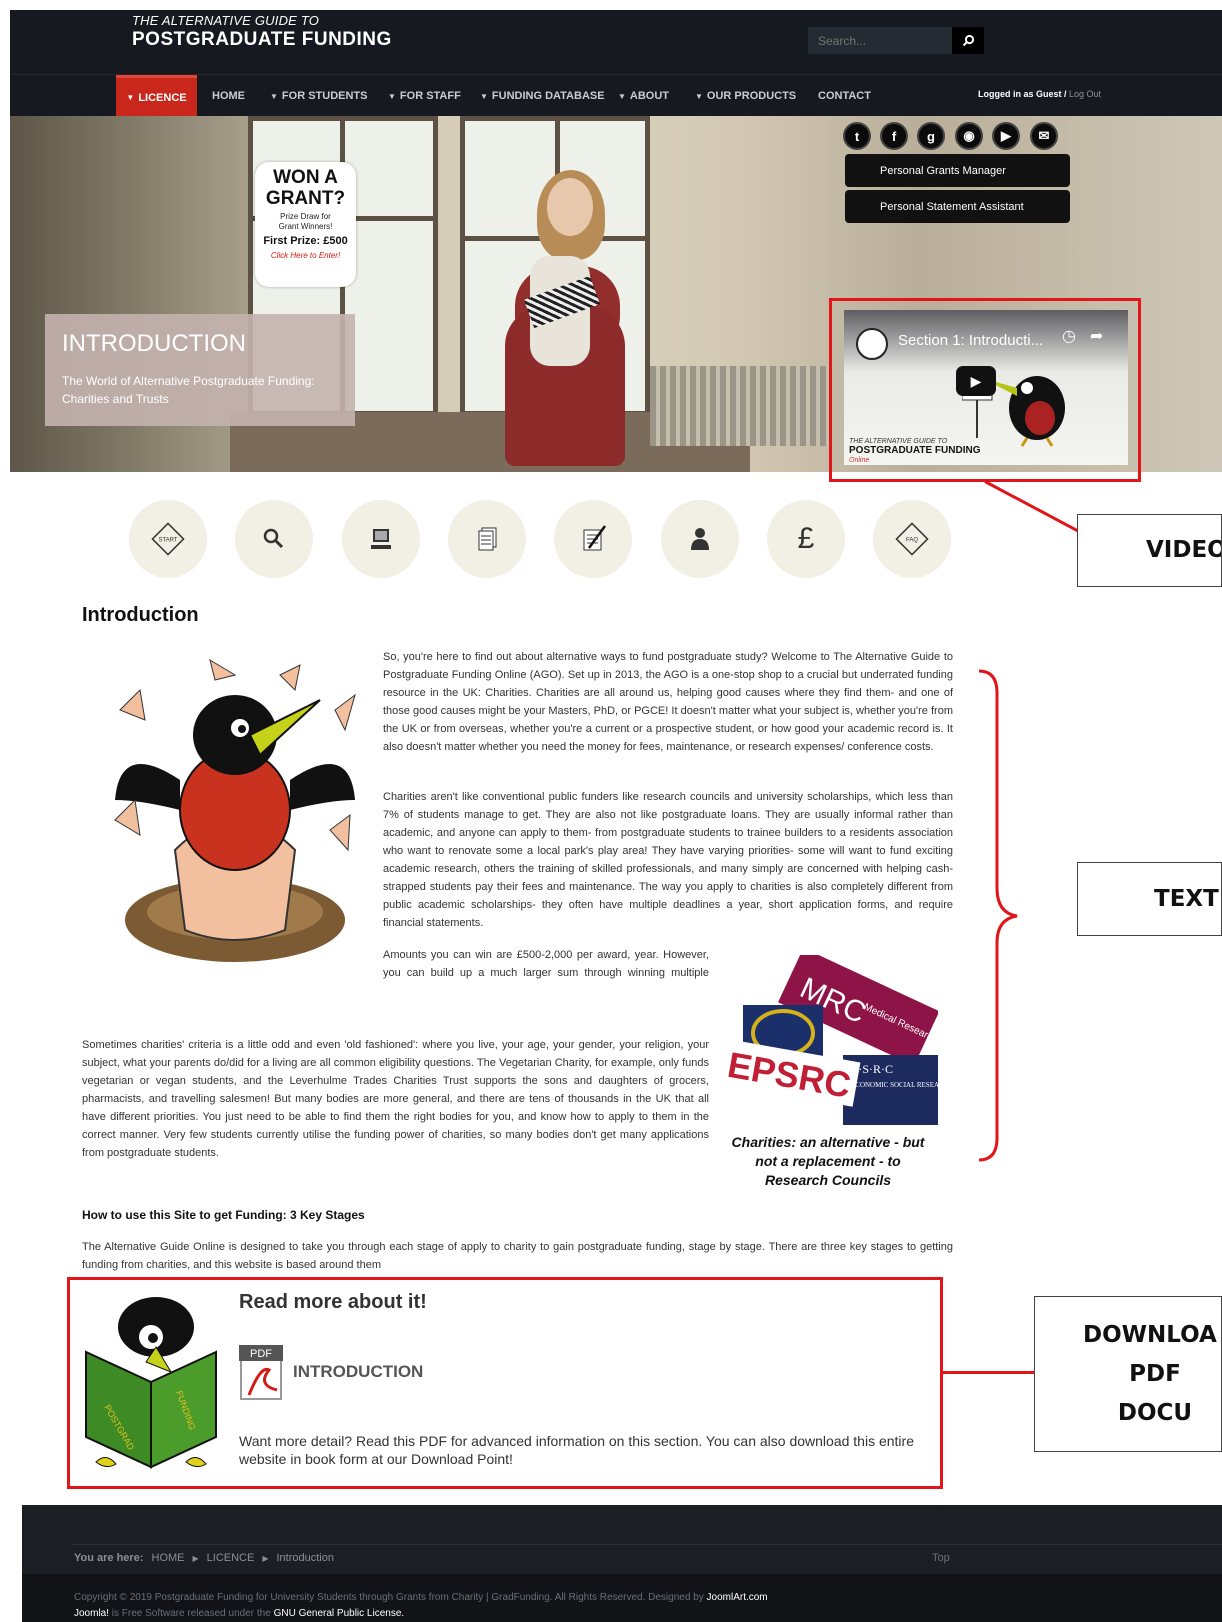  I want to click on contest-prize: First Prize: £500, so click(305, 241).